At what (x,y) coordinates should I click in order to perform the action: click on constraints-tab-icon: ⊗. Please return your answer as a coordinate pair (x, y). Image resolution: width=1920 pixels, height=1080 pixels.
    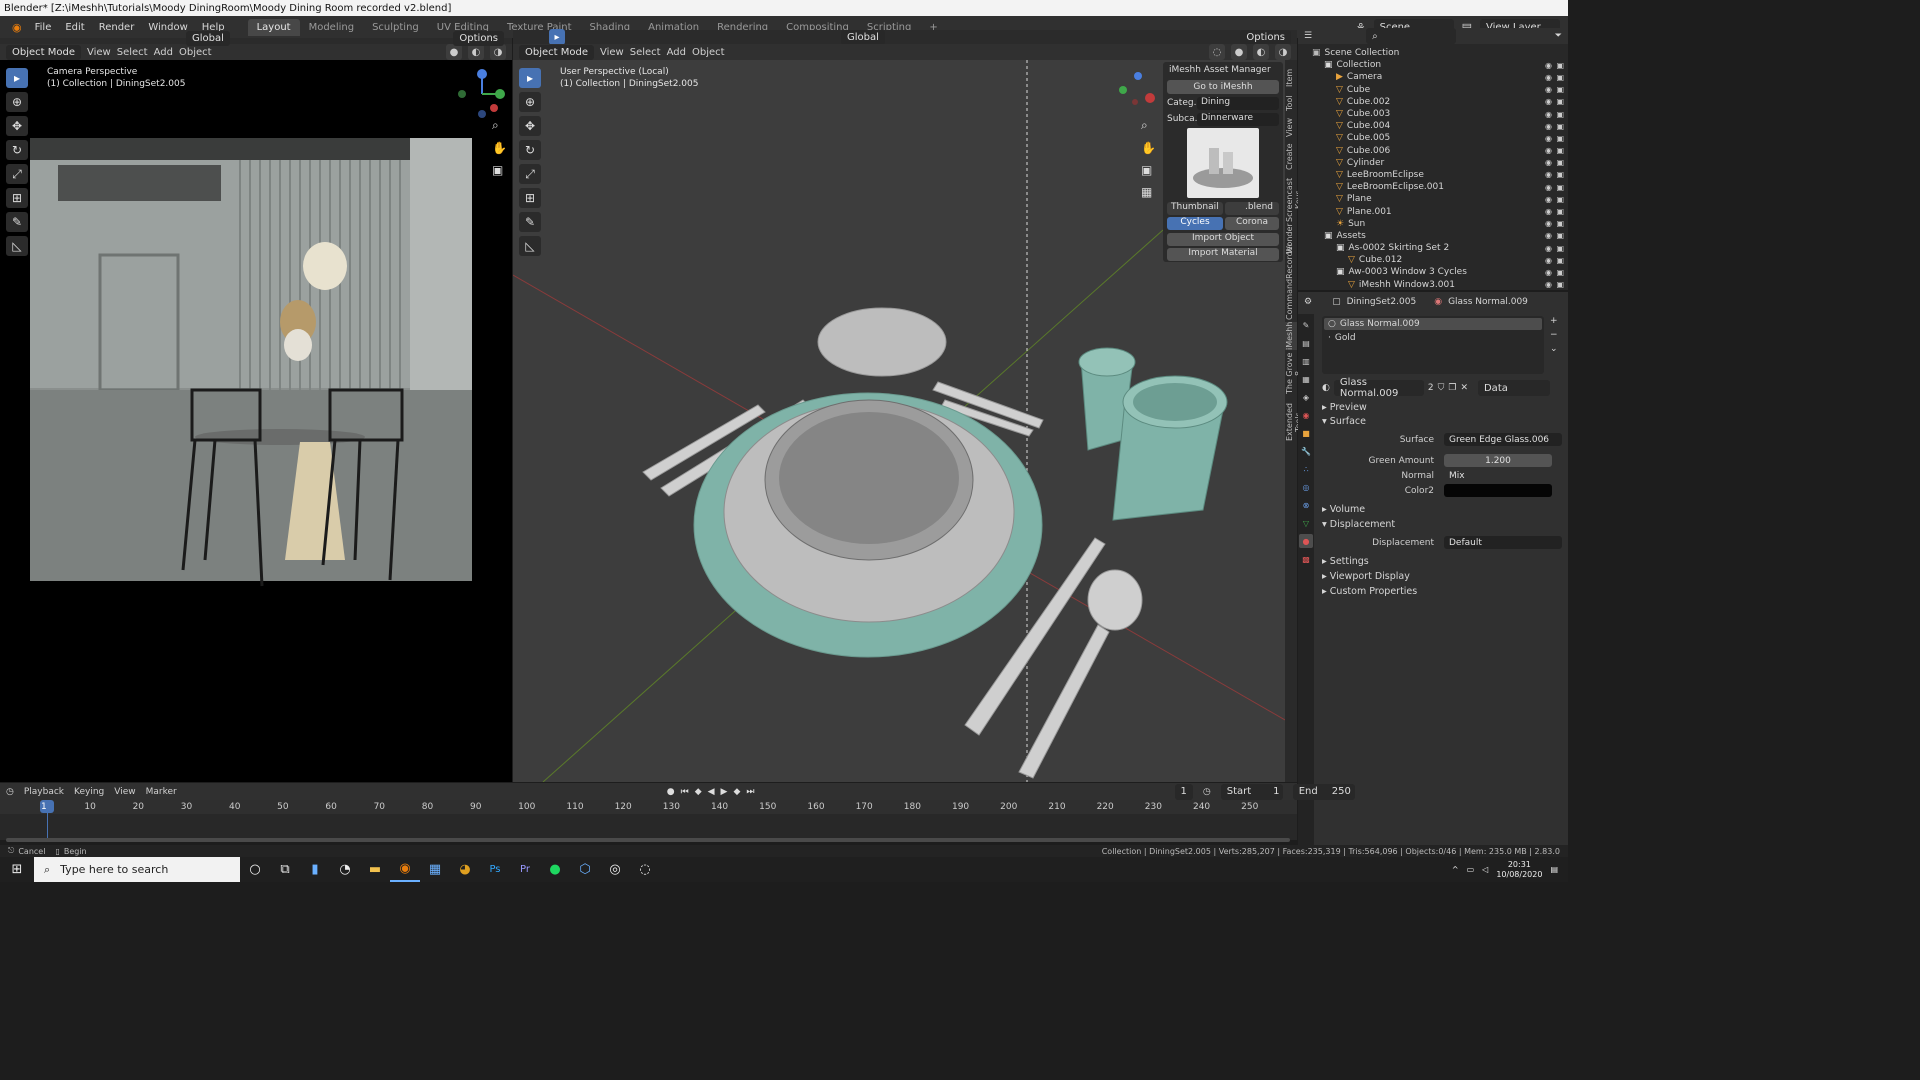
    Looking at the image, I should click on (1306, 505).